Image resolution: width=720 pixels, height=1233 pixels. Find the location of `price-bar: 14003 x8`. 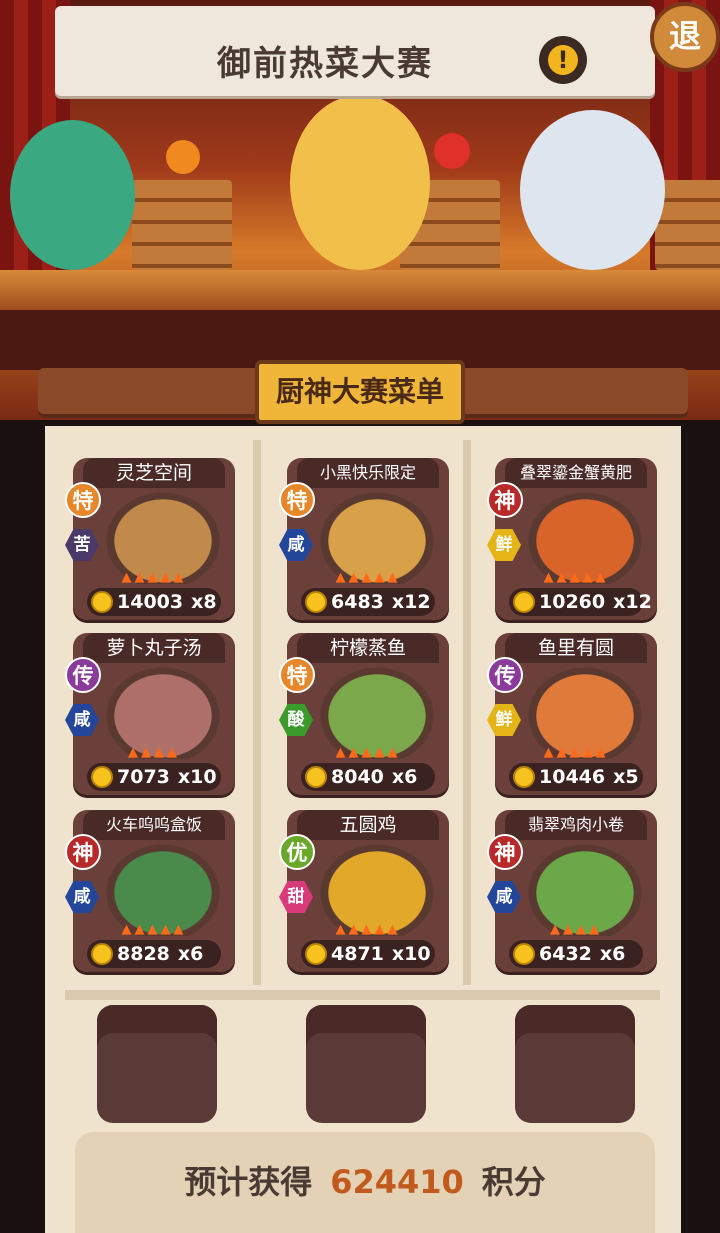

price-bar: 14003 x8 is located at coordinates (154, 602).